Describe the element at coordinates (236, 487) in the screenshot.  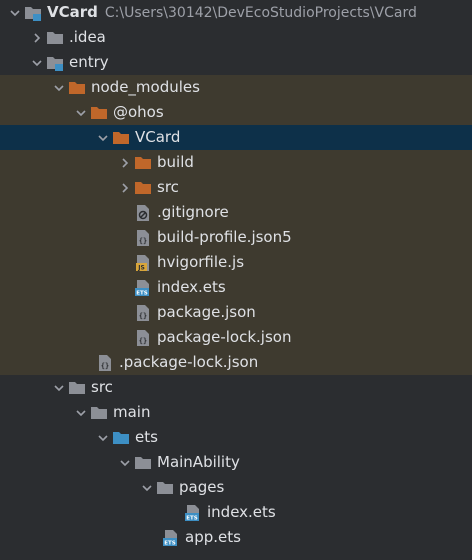
I see `tree-node-pages: pages` at that location.